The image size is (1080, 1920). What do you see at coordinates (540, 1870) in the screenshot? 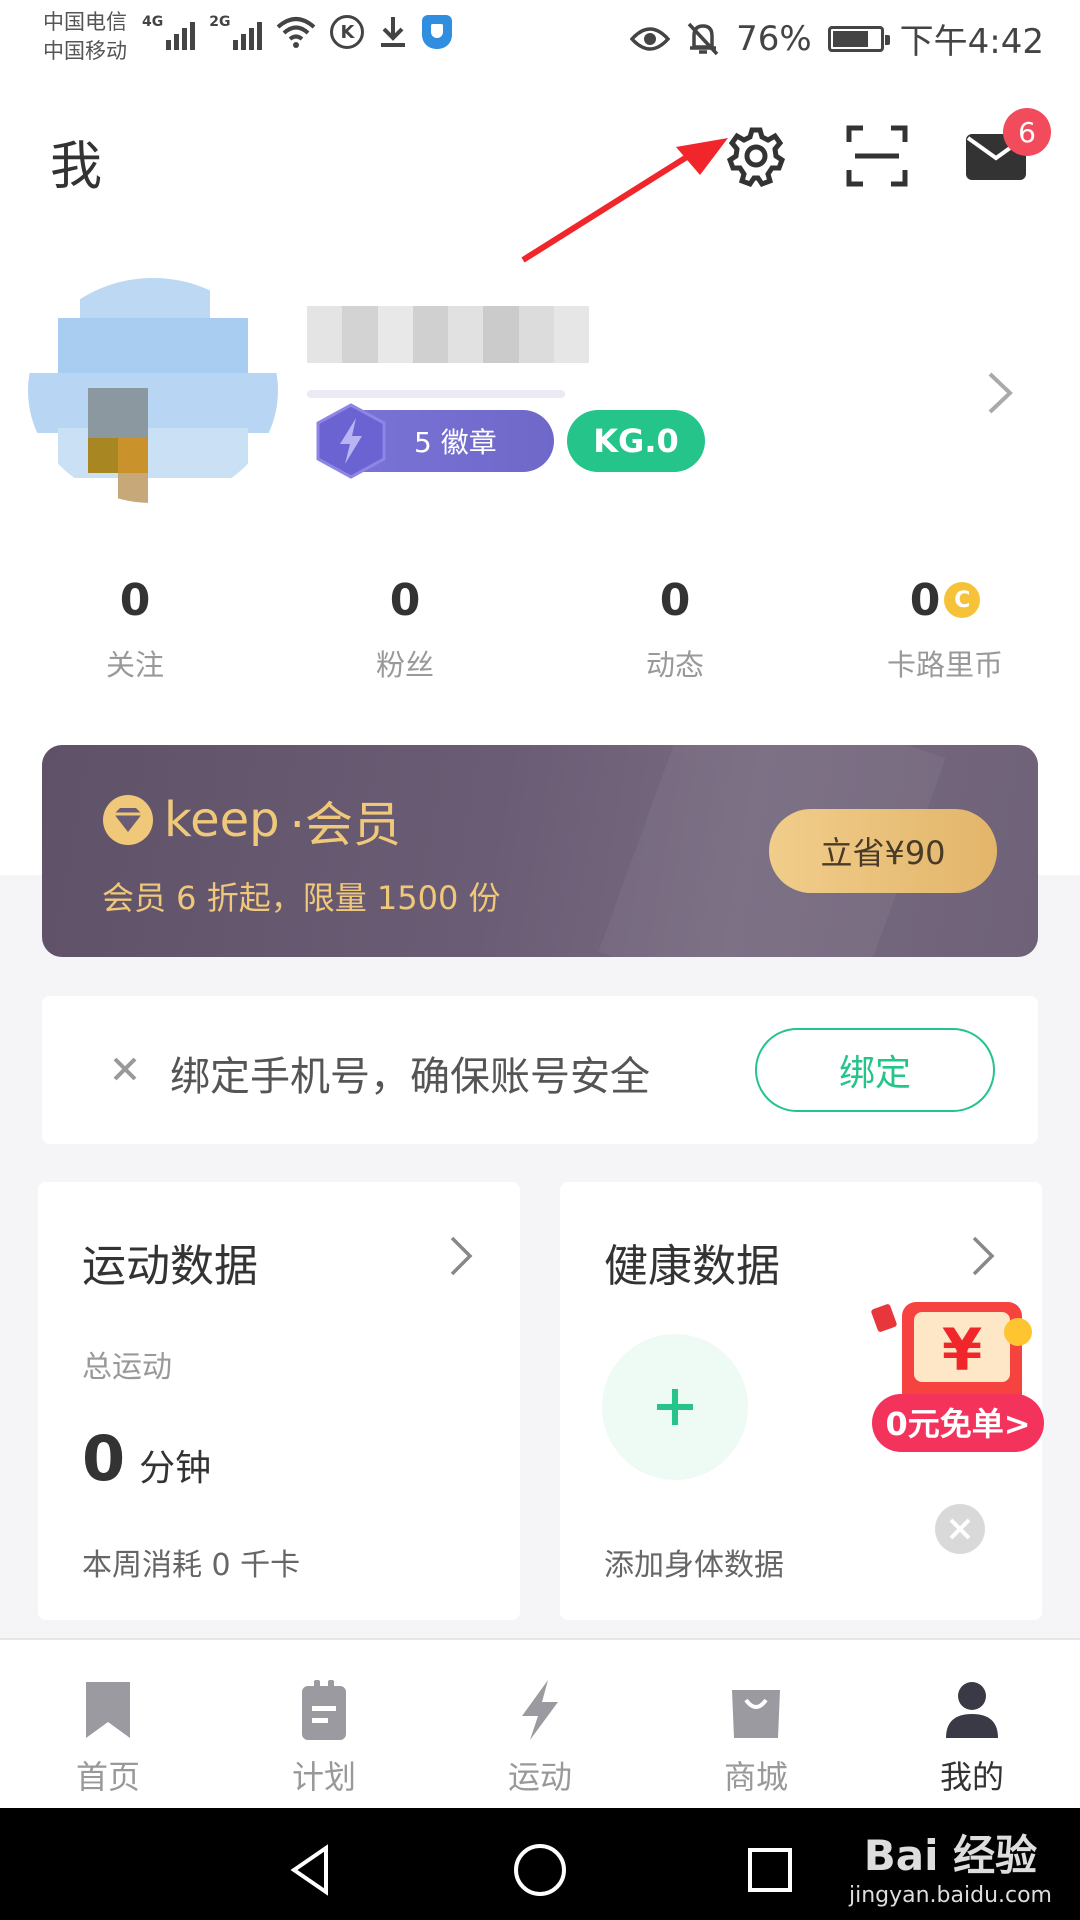
I see `home-circle-icon` at bounding box center [540, 1870].